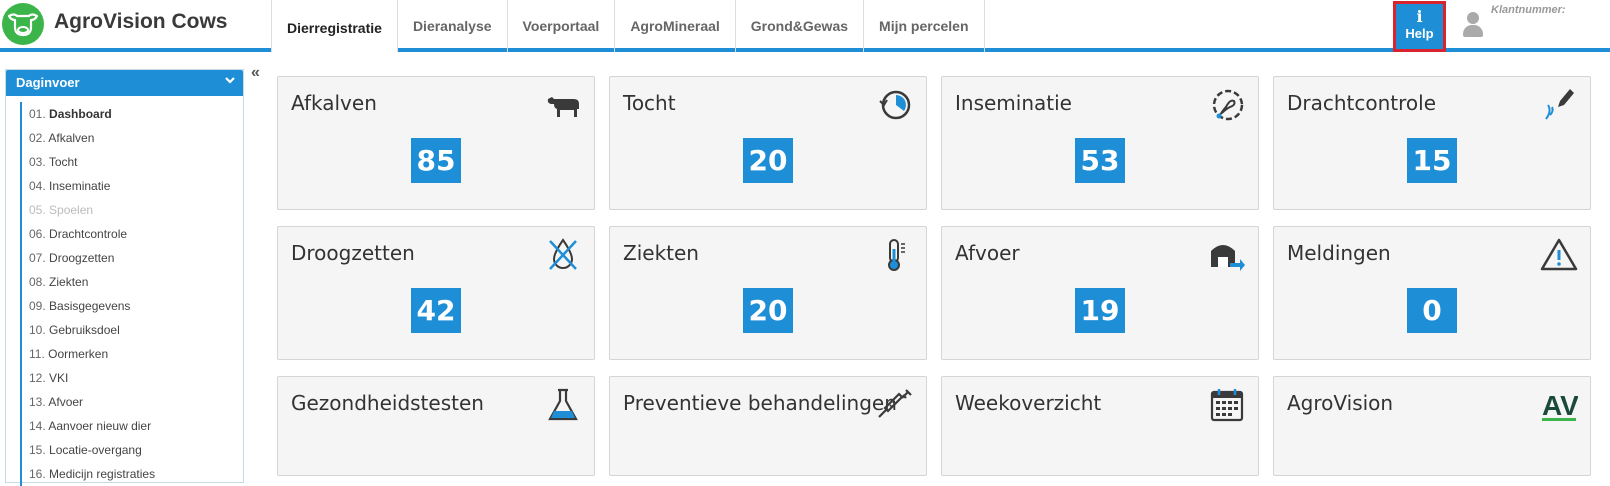  Describe the element at coordinates (131, 426) in the screenshot. I see `sidebar-item-aanvoer-nieuw-dier: 14. Aanvoer nieuw dier` at that location.